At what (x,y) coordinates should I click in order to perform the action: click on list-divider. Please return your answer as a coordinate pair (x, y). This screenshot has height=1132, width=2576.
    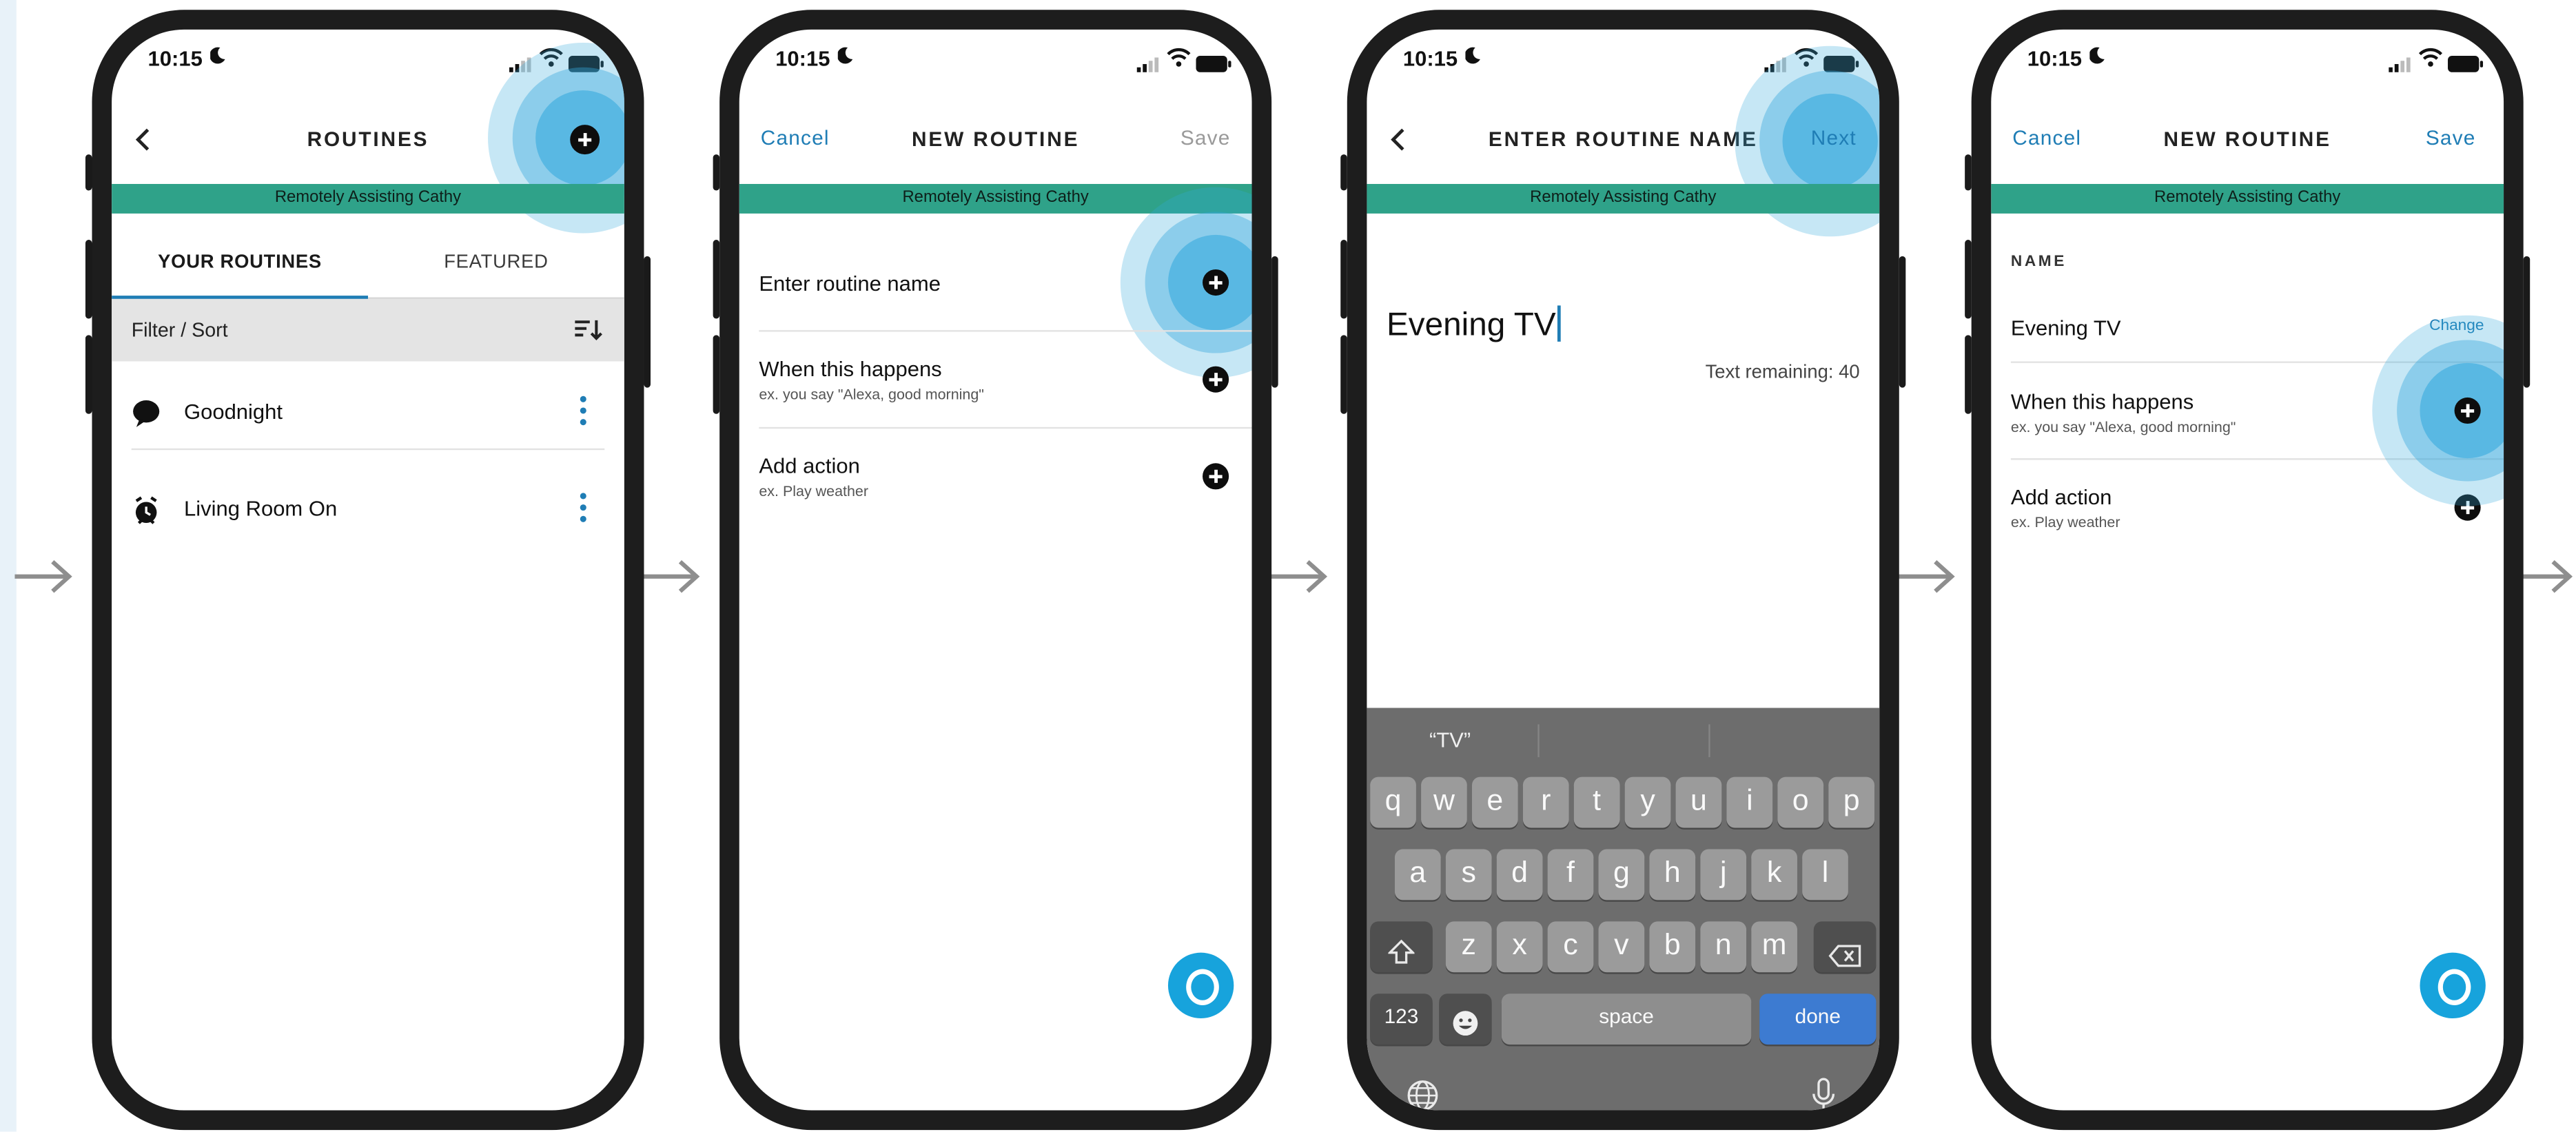
    Looking at the image, I should click on (1005, 427).